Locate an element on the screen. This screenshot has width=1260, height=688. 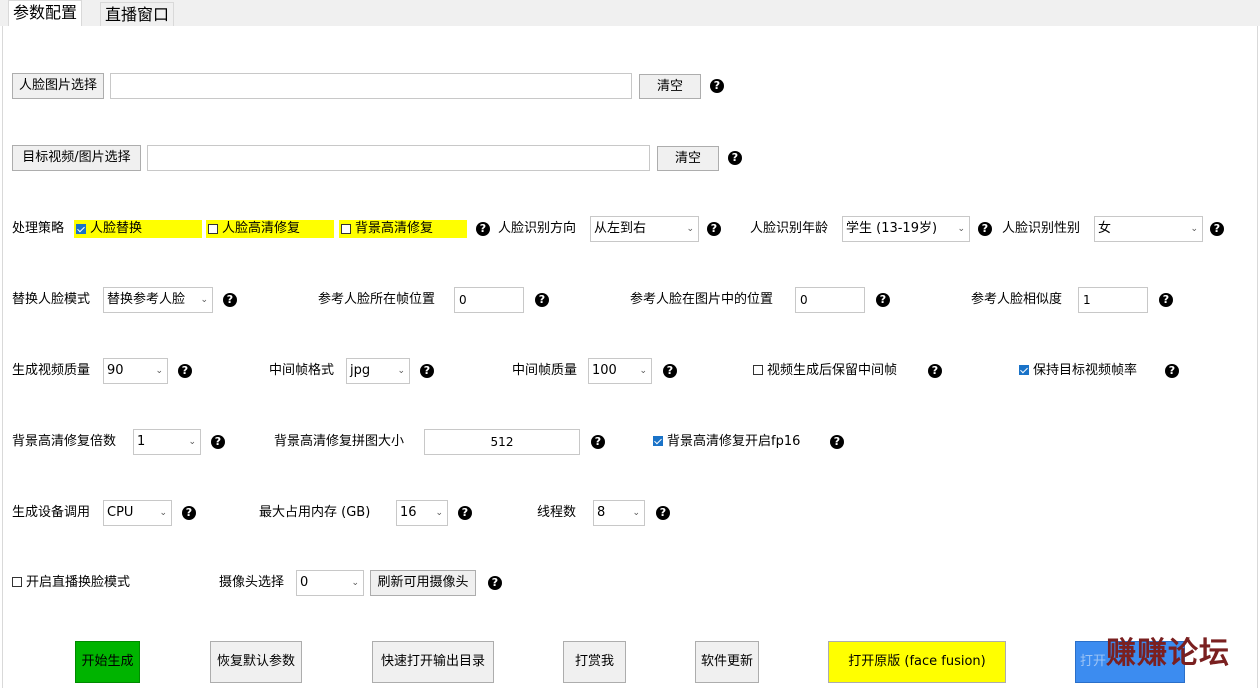
bg-tile-size-field: 512 is located at coordinates (502, 442).